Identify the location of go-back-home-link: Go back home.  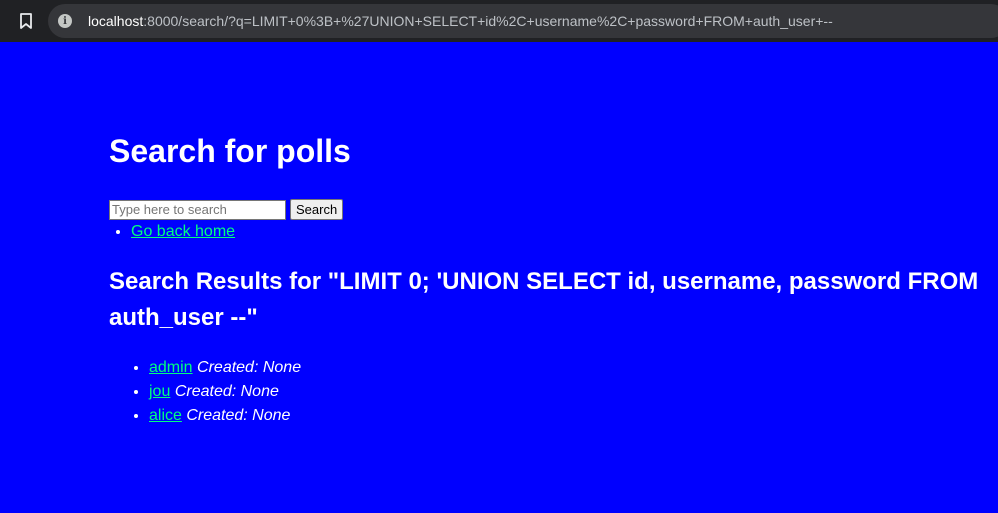
(183, 231).